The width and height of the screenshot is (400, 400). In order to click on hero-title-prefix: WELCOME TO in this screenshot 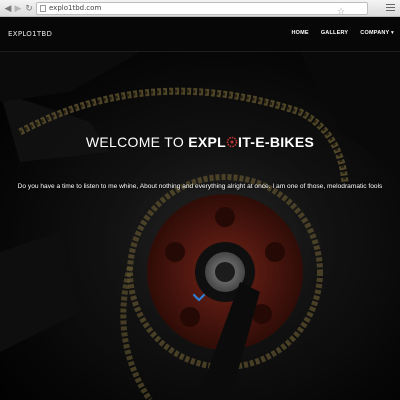, I will do `click(135, 142)`.